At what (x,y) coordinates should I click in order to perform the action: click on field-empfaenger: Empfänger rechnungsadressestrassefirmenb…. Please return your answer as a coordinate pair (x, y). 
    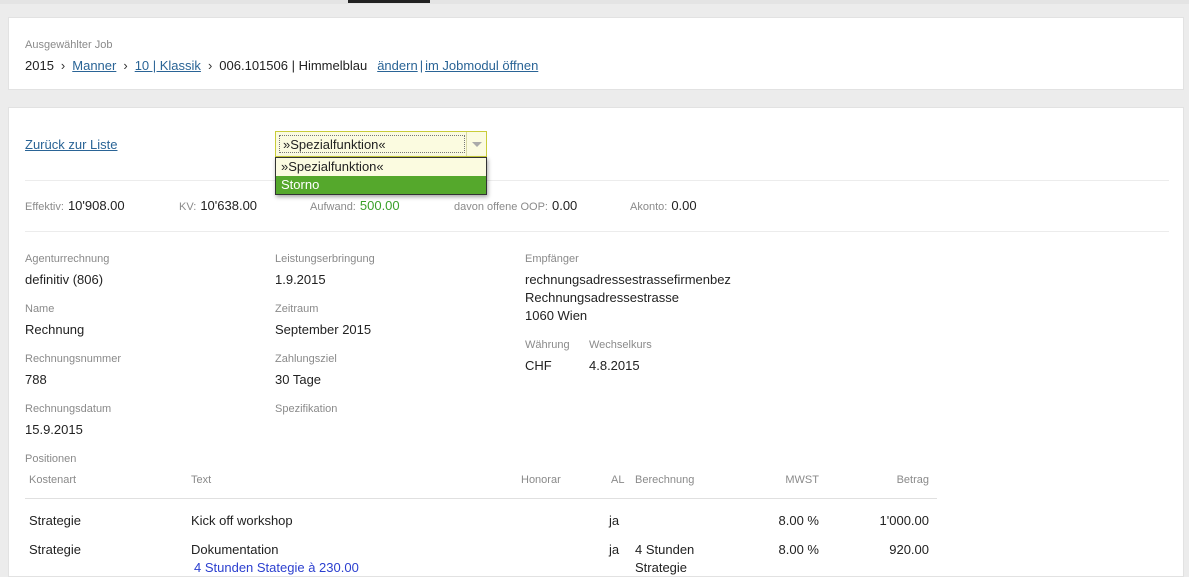
    Looking at the image, I should click on (628, 288).